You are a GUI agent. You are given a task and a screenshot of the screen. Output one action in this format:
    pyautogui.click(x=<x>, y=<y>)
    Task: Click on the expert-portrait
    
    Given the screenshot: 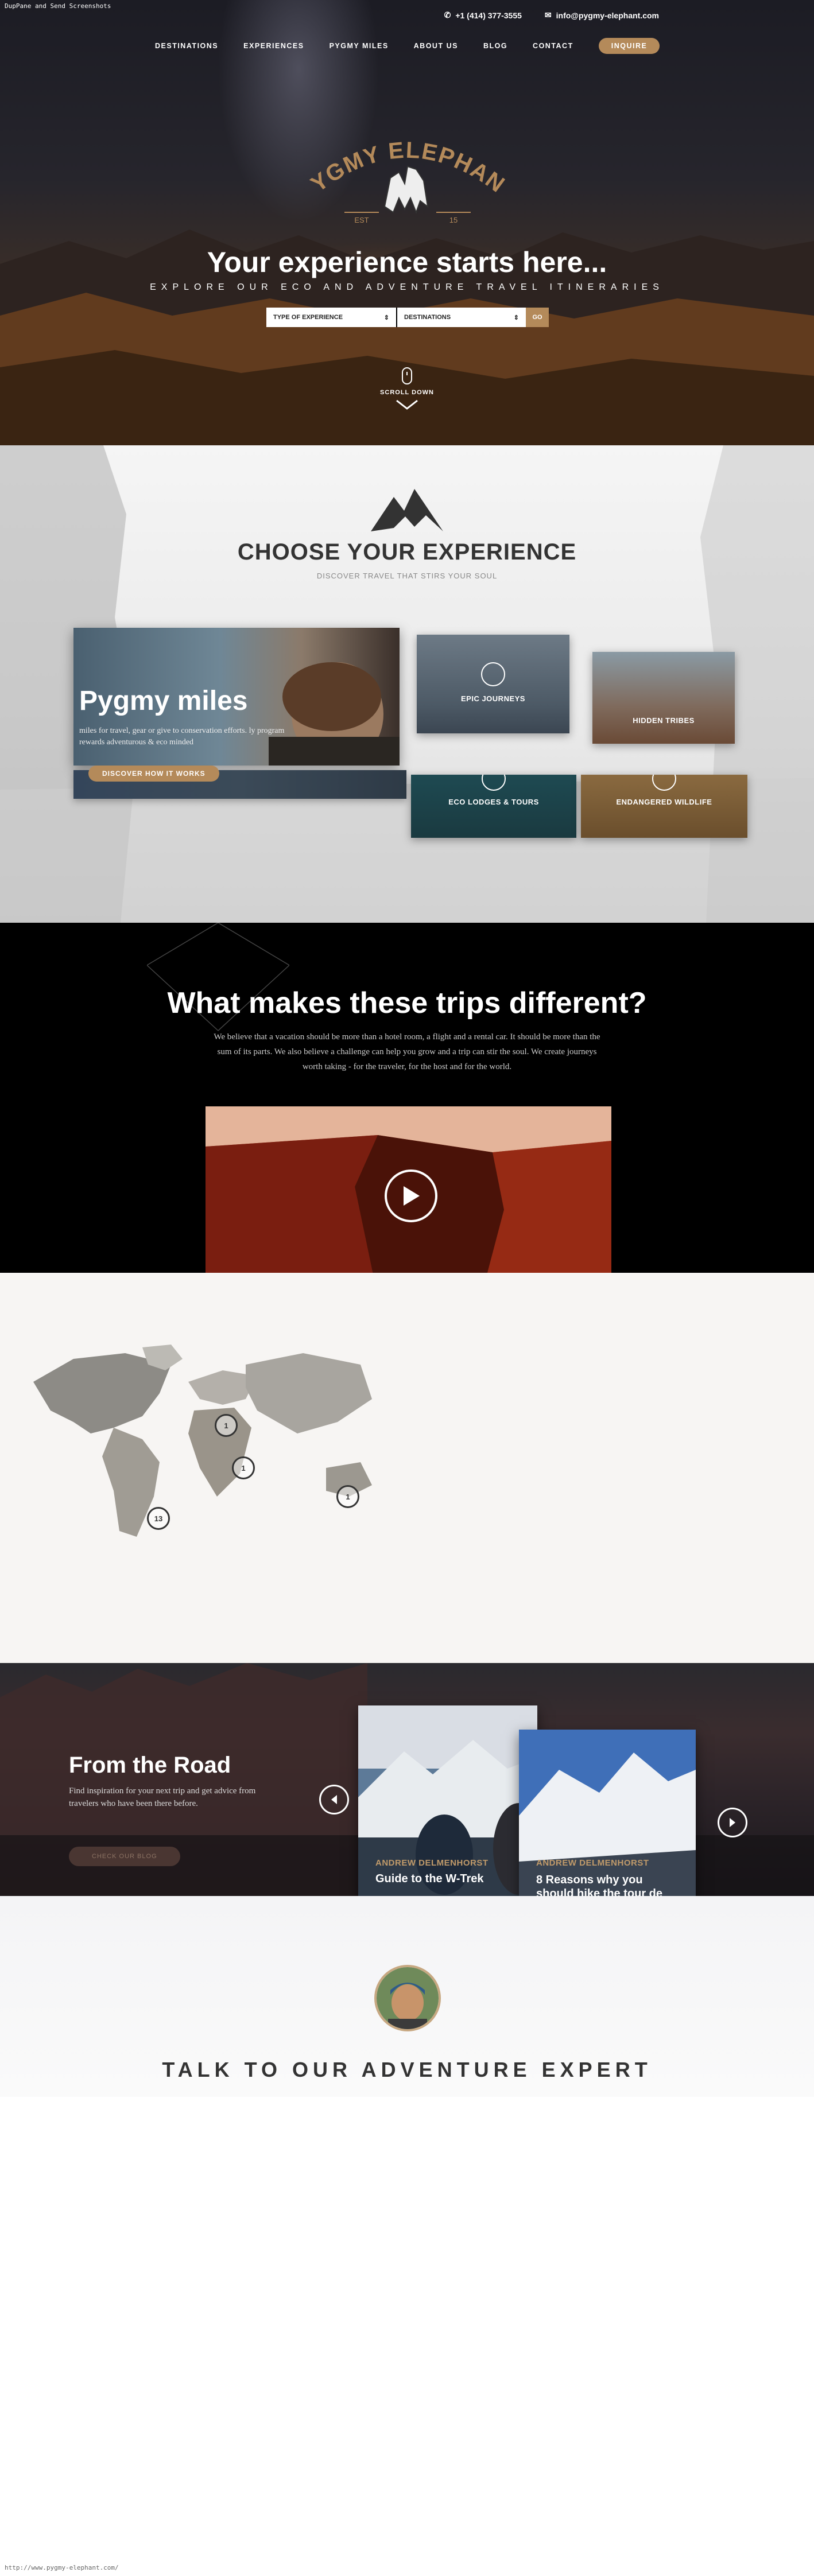 What is the action you would take?
    pyautogui.click(x=408, y=1998)
    